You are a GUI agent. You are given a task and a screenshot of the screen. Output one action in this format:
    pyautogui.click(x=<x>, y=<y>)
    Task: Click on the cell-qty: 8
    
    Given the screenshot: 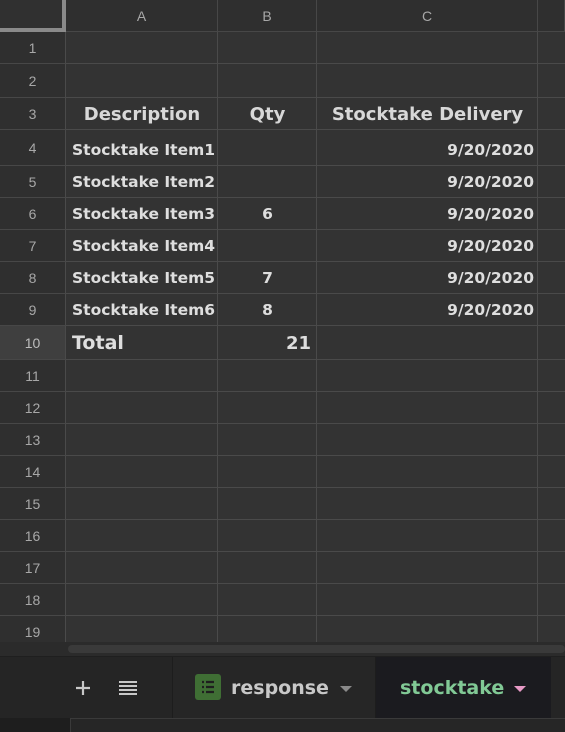 What is the action you would take?
    pyautogui.click(x=267, y=310)
    